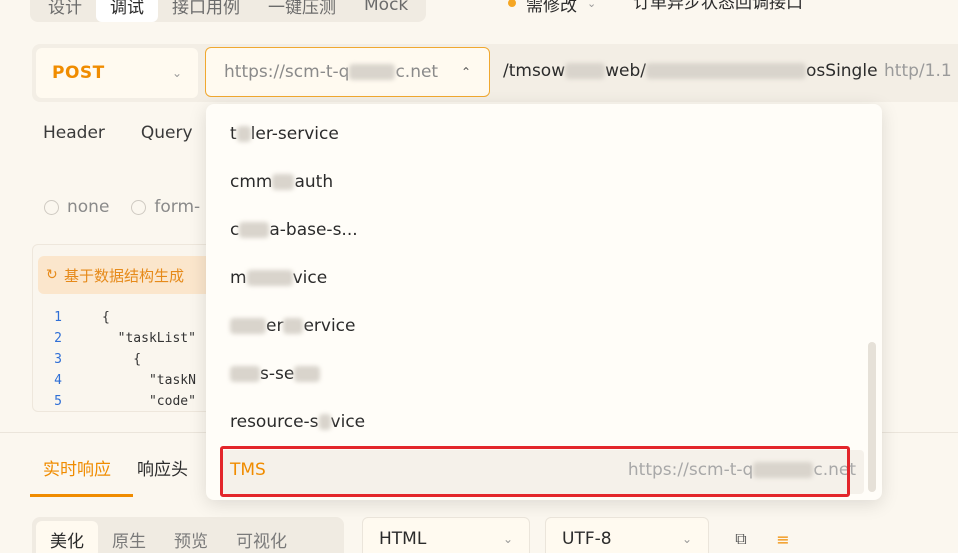 The image size is (958, 553). What do you see at coordinates (122, 207) in the screenshot?
I see `body-type-radios: none form-` at bounding box center [122, 207].